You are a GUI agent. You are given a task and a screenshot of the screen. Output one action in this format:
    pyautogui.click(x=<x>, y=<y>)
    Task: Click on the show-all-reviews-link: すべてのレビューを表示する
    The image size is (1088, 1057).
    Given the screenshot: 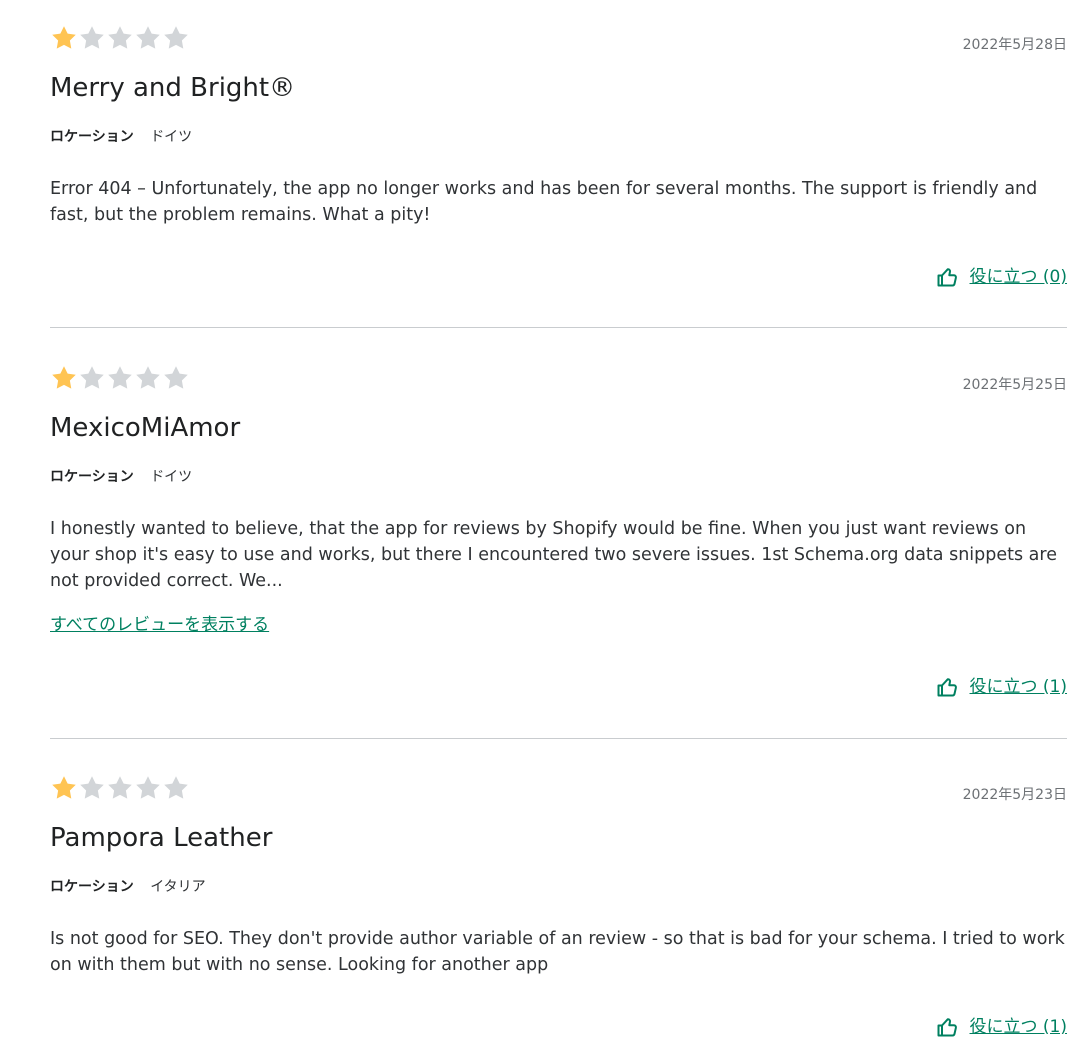 What is the action you would take?
    pyautogui.click(x=159, y=625)
    